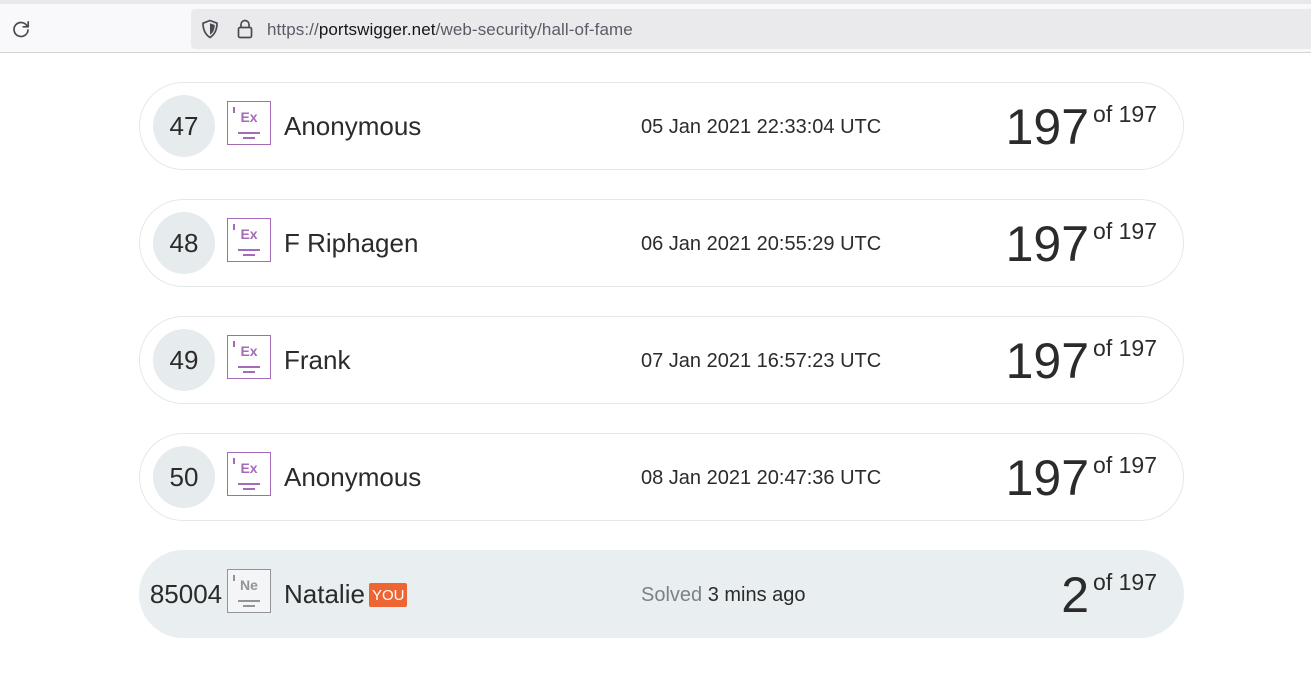  I want to click on shield-icon, so click(210, 29).